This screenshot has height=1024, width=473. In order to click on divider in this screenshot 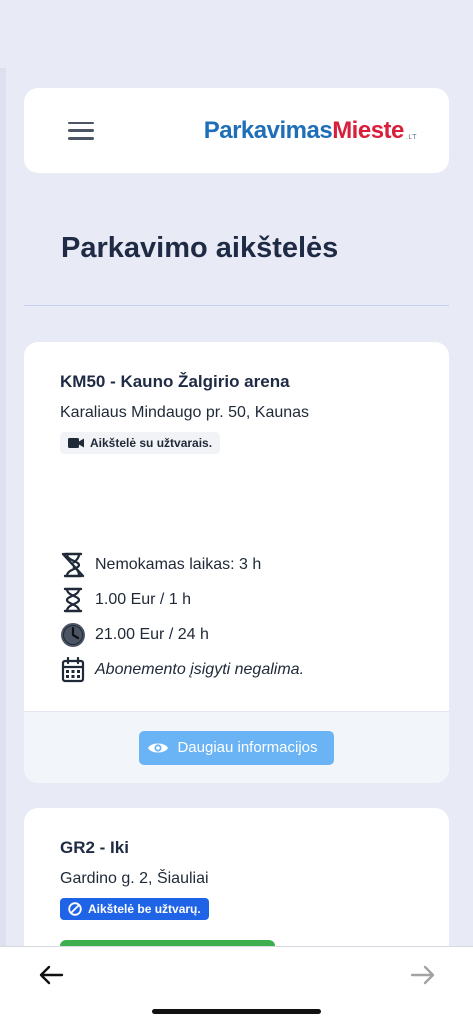, I will do `click(236, 305)`.